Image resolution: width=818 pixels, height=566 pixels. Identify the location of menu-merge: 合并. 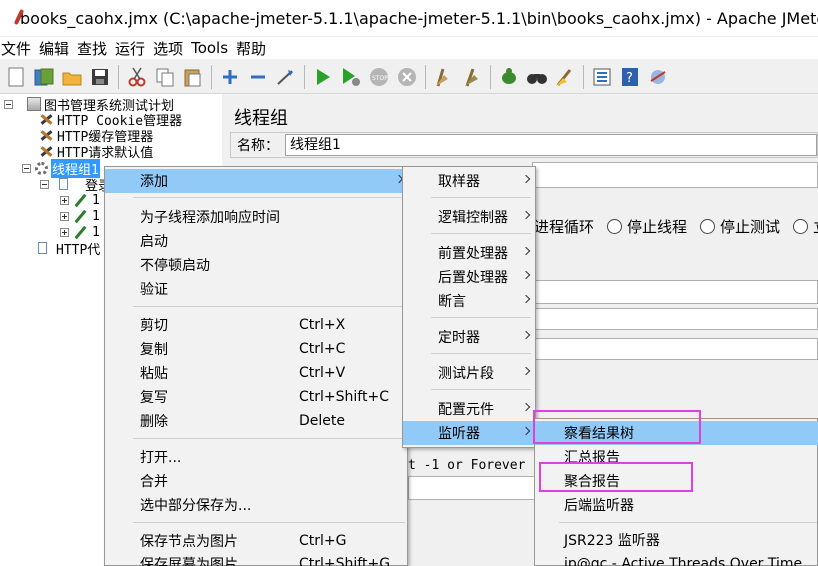
(256, 481).